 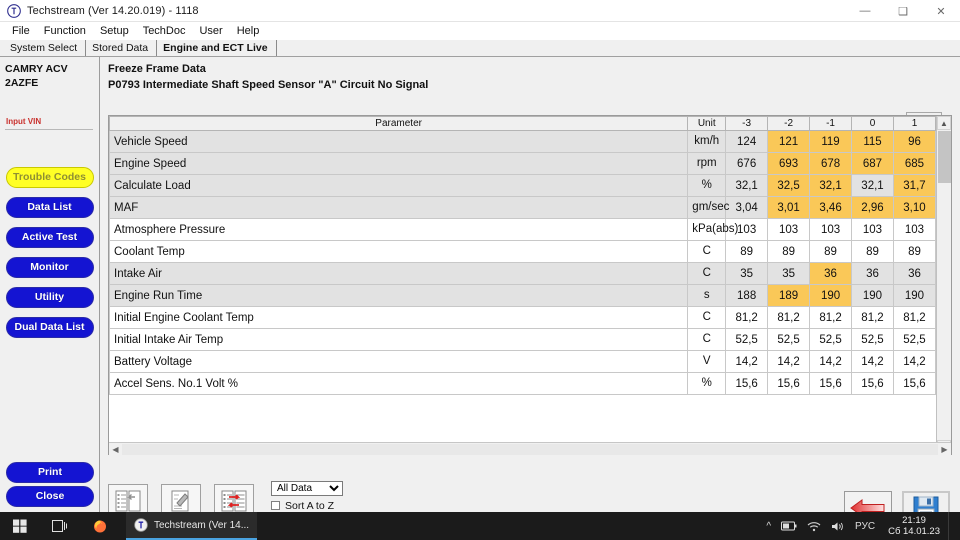 I want to click on horizontal-scrollbar: ◀ ▶, so click(x=530, y=448).